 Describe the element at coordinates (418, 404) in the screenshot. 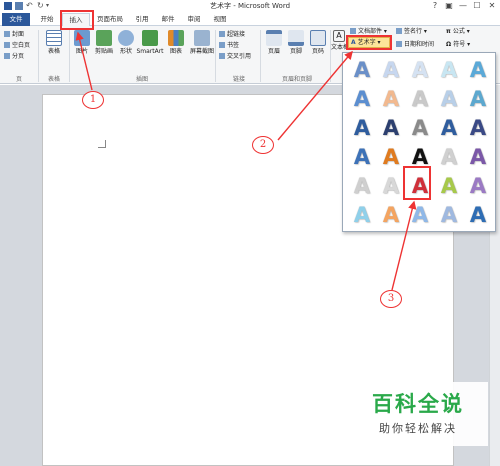

I see `watermark-title: 百科全说` at that location.